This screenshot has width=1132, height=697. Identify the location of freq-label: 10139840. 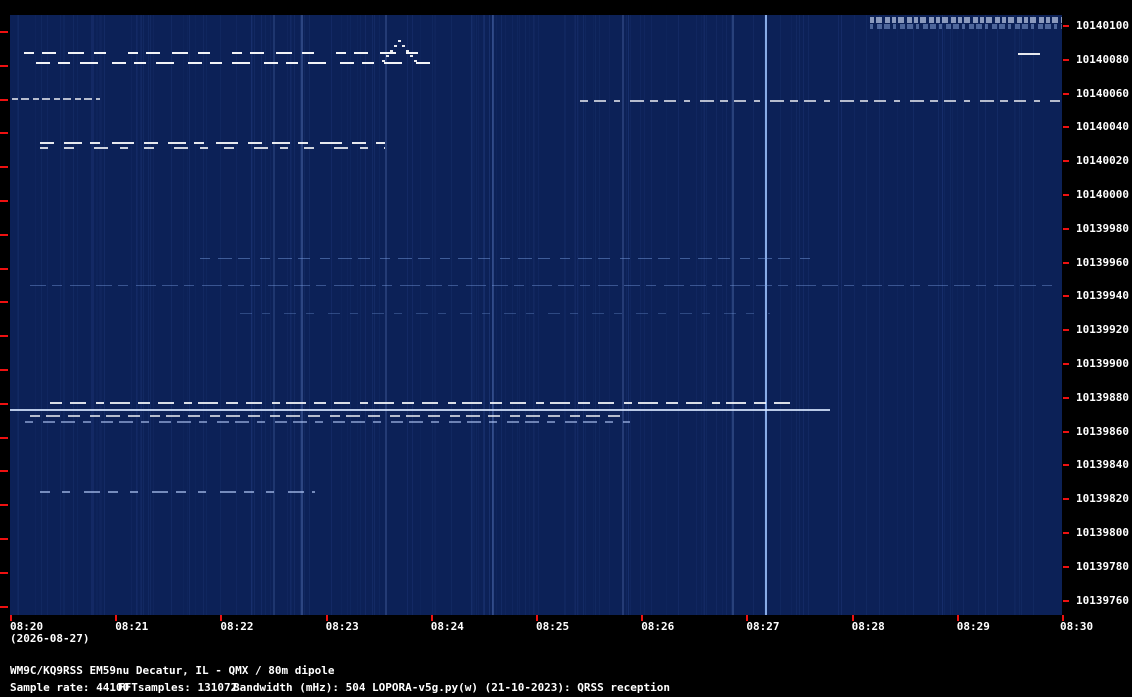
(1102, 465).